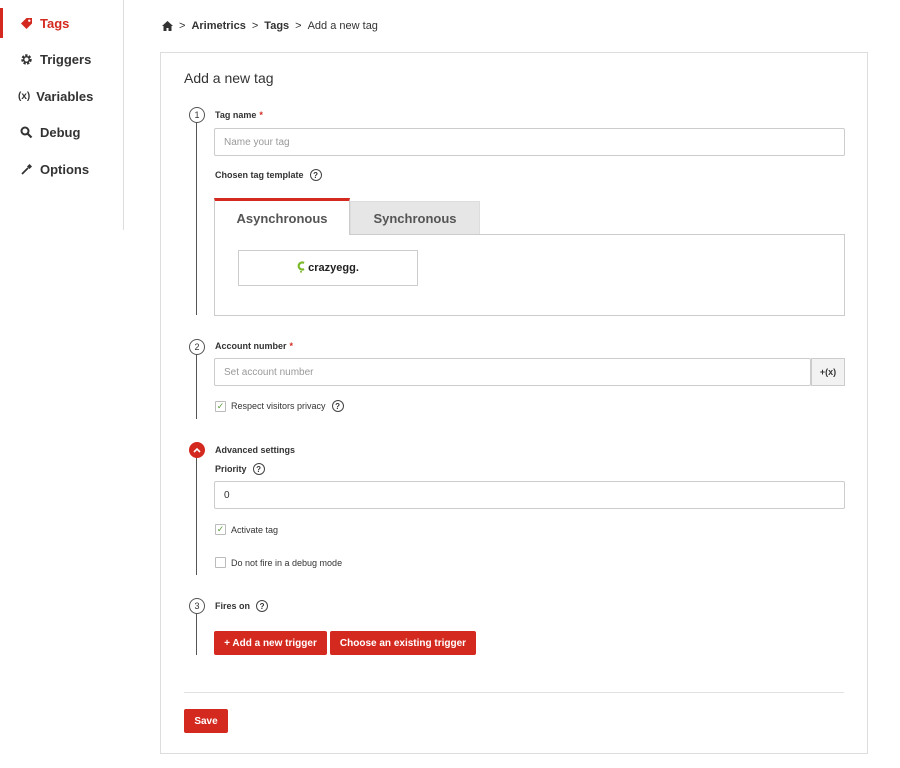 The height and width of the screenshot is (768, 900). I want to click on breadcrumb-item-arimetrics: Arimetrics, so click(218, 26).